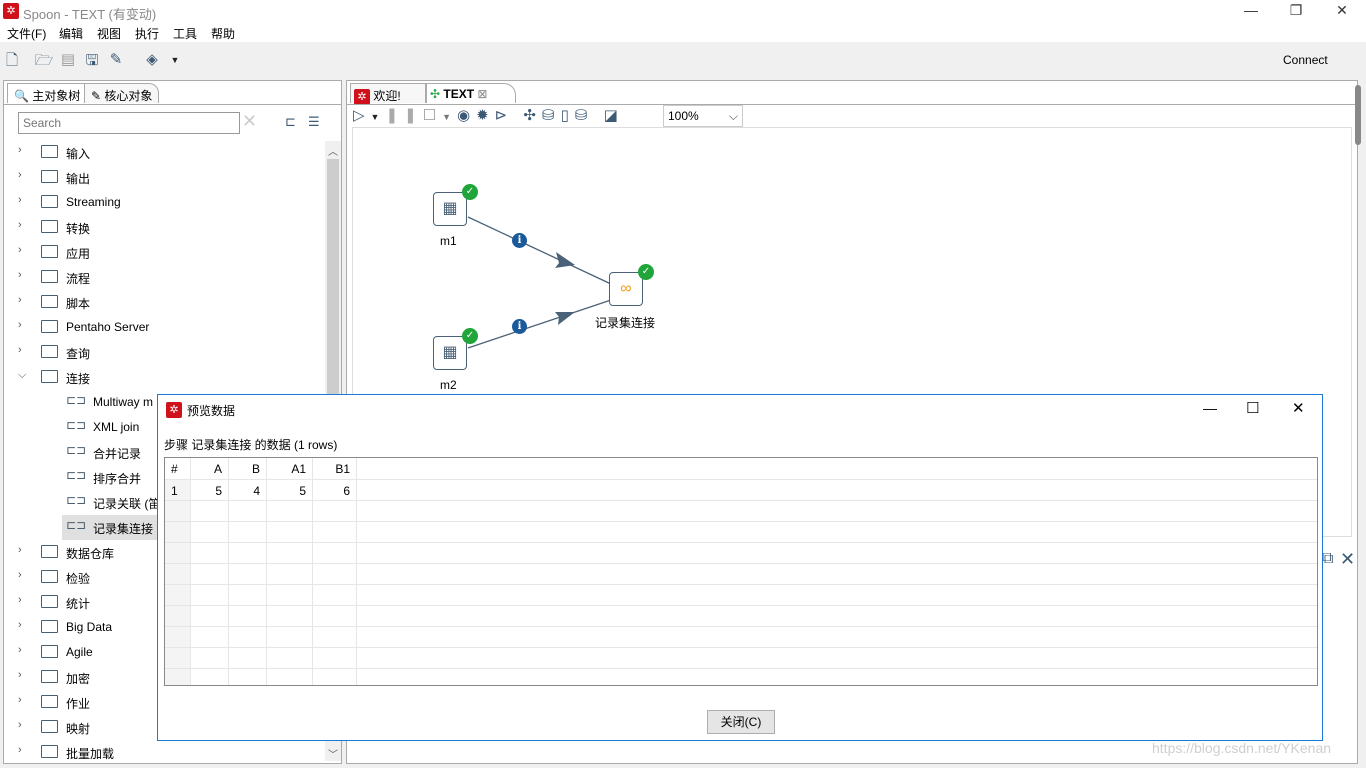  I want to click on explore-icon: ▤, so click(68, 59).